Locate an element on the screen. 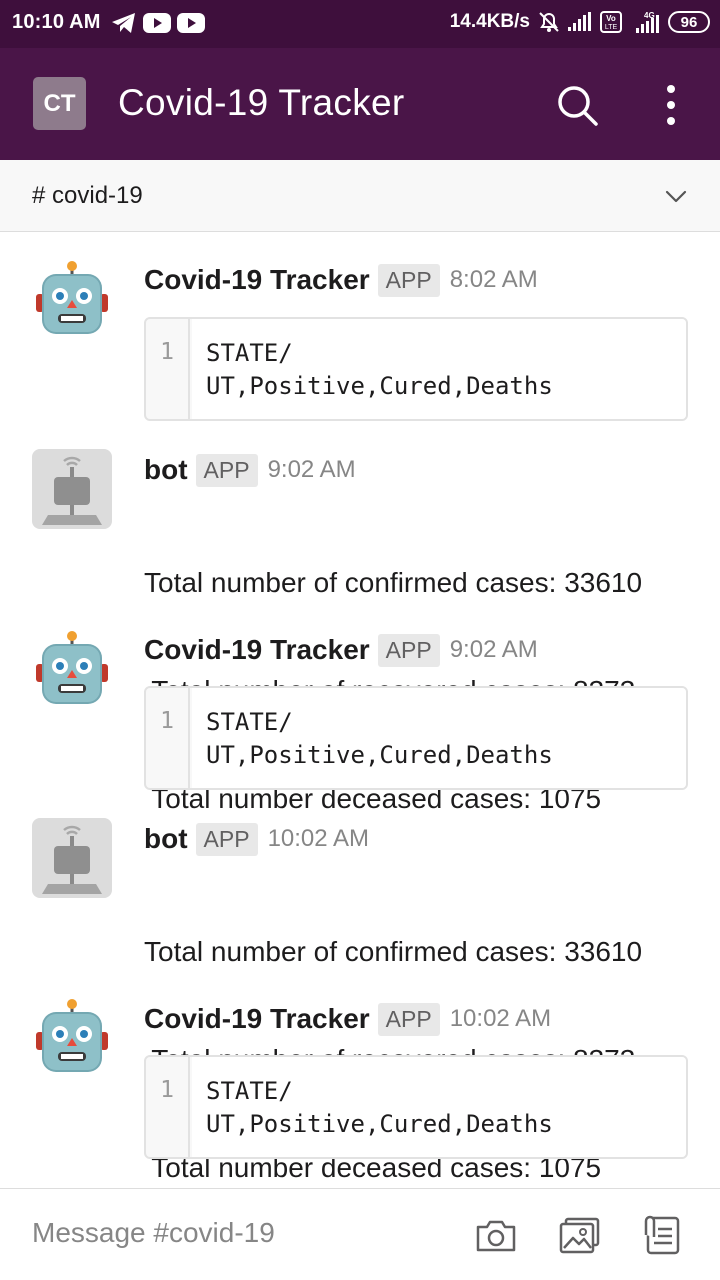 Image resolution: width=720 pixels, height=1280 pixels. svg-text: Vo is located at coordinates (611, 18).